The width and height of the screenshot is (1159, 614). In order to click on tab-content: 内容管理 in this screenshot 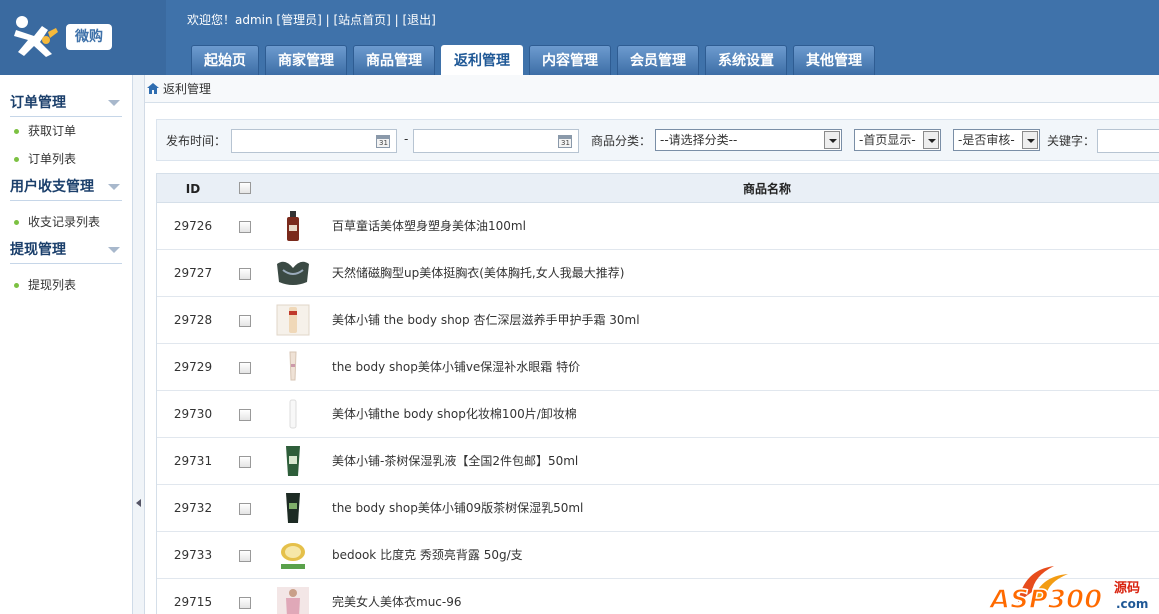, I will do `click(570, 60)`.